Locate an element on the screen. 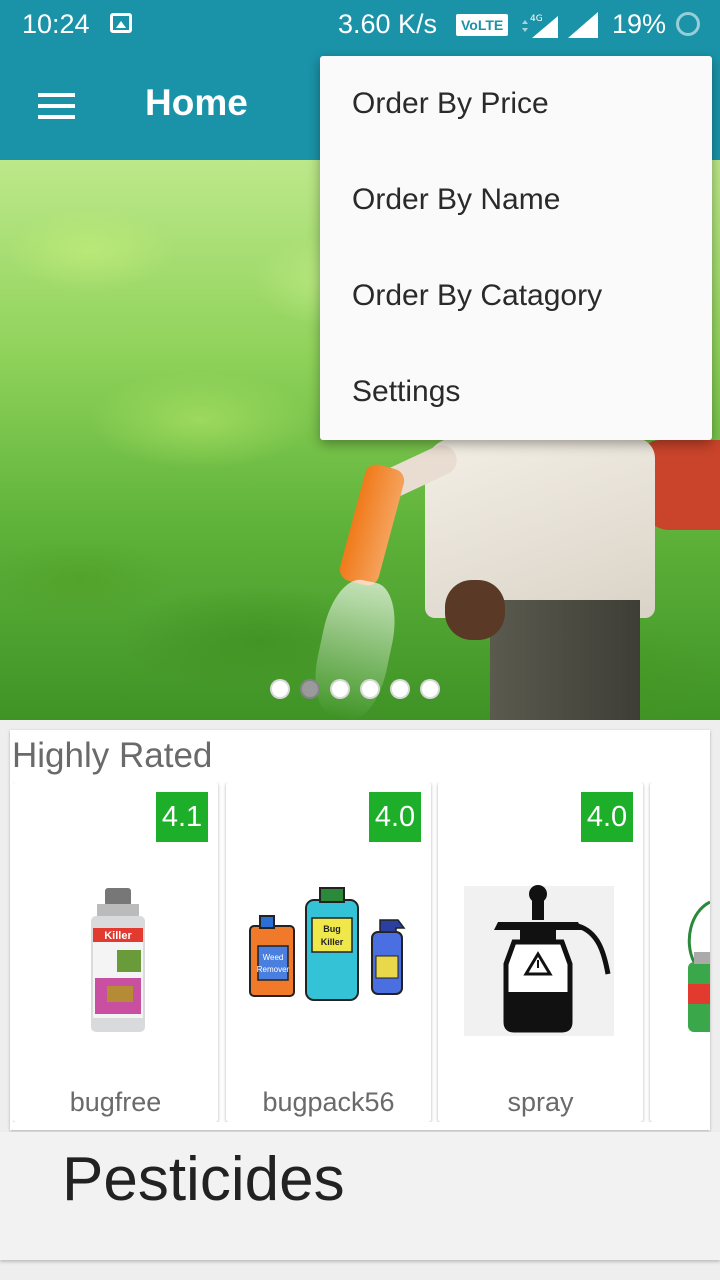 This screenshot has width=720, height=1280. section-heading: Highly Rated is located at coordinates (112, 755).